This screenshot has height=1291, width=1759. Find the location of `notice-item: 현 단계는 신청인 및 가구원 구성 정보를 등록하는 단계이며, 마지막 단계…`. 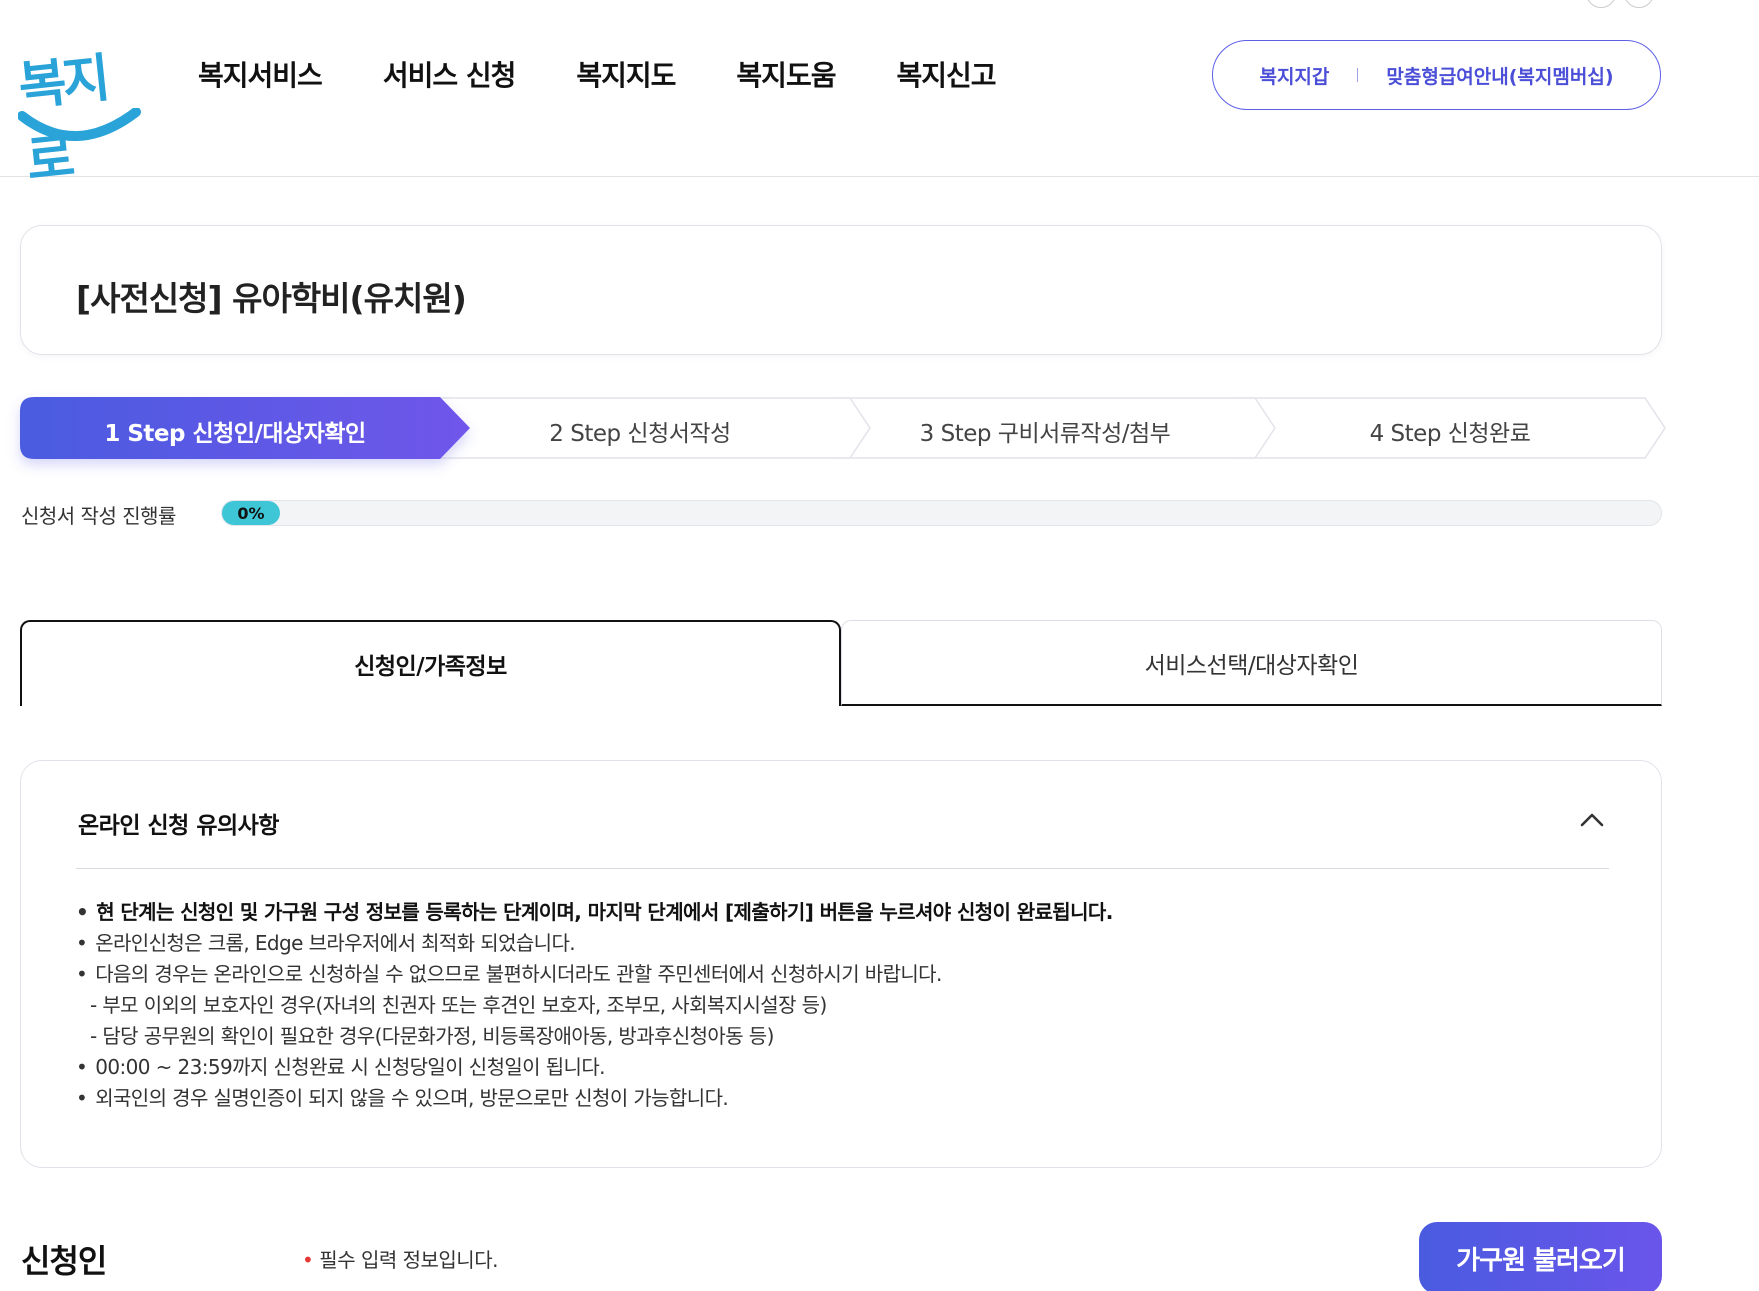

notice-item: 현 단계는 신청인 및 가구원 구성 정보를 등록하는 단계이며, 마지막 단계… is located at coordinates (594, 912).